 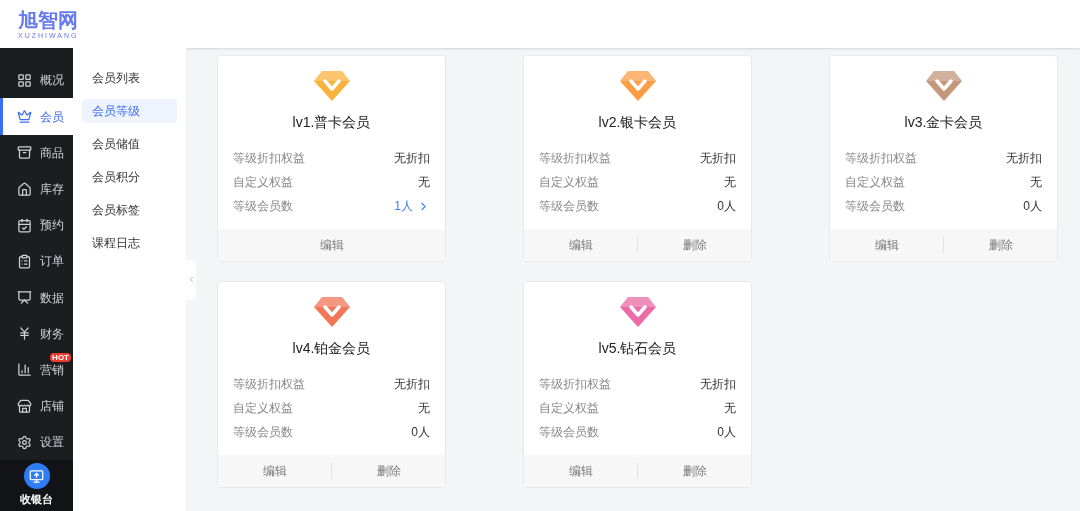 What do you see at coordinates (129, 177) in the screenshot?
I see `submenu-item: 会员积分` at bounding box center [129, 177].